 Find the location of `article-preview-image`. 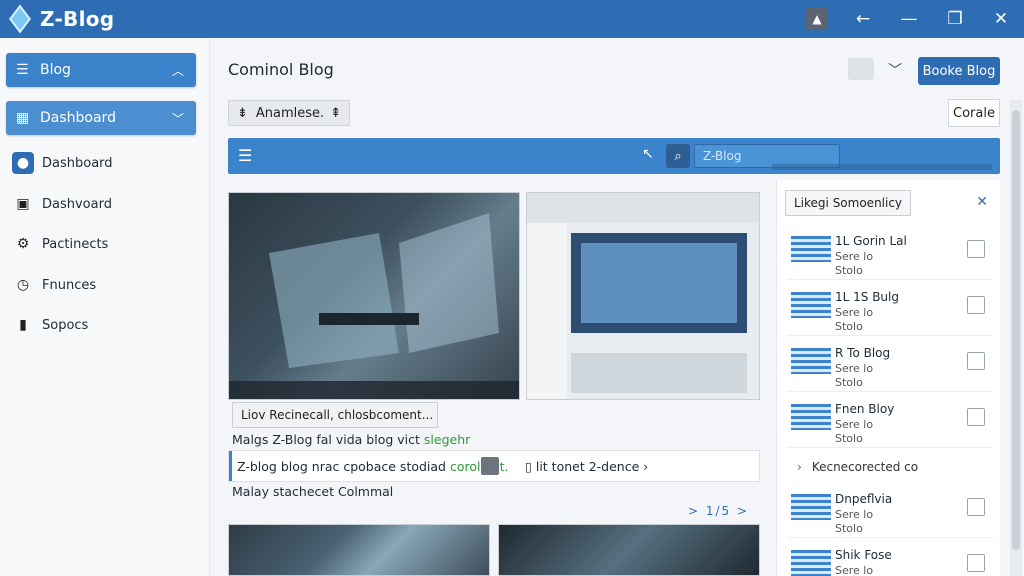

article-preview-image is located at coordinates (643, 296).